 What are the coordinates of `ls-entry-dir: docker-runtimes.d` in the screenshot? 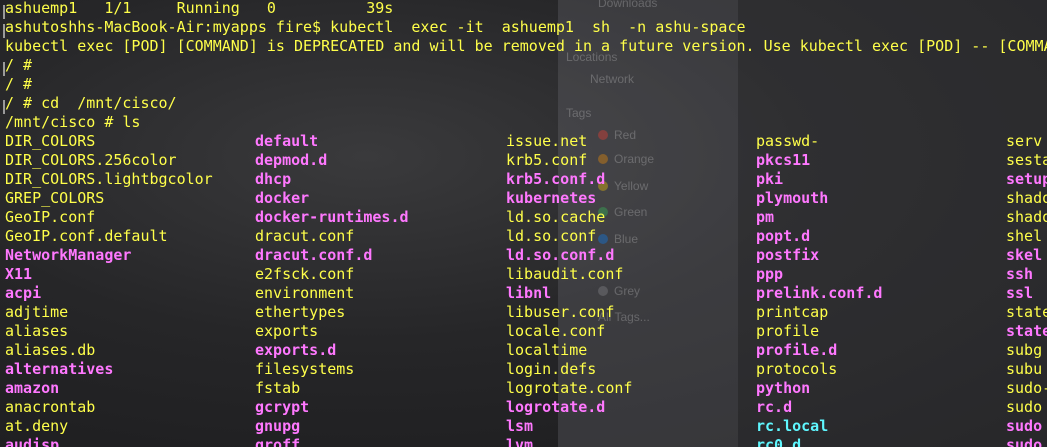 It's located at (332, 217).